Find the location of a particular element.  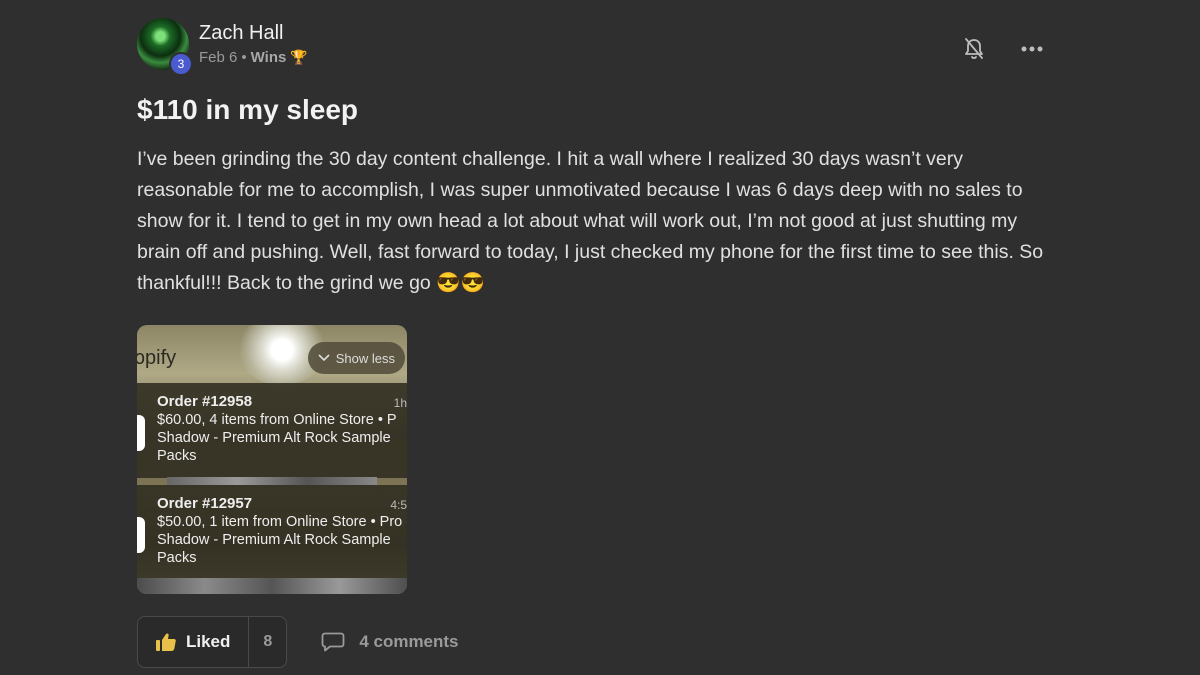

author-name: Zach Hall is located at coordinates (253, 33).